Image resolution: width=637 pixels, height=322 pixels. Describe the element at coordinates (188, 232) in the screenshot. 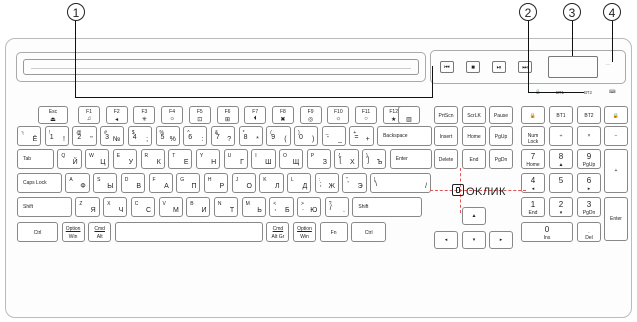

I see `key-bottom-3-space` at that location.